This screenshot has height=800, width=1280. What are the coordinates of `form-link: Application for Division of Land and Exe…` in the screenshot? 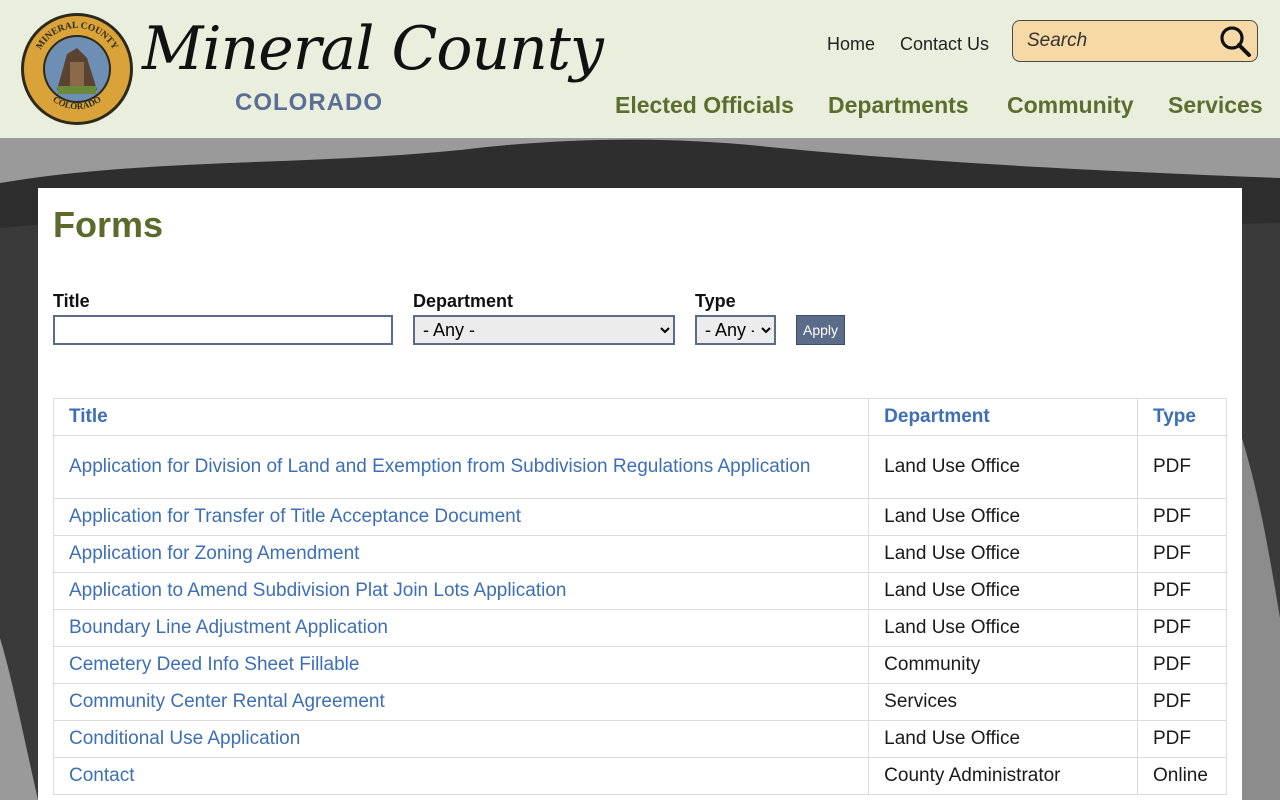 It's located at (439, 466).